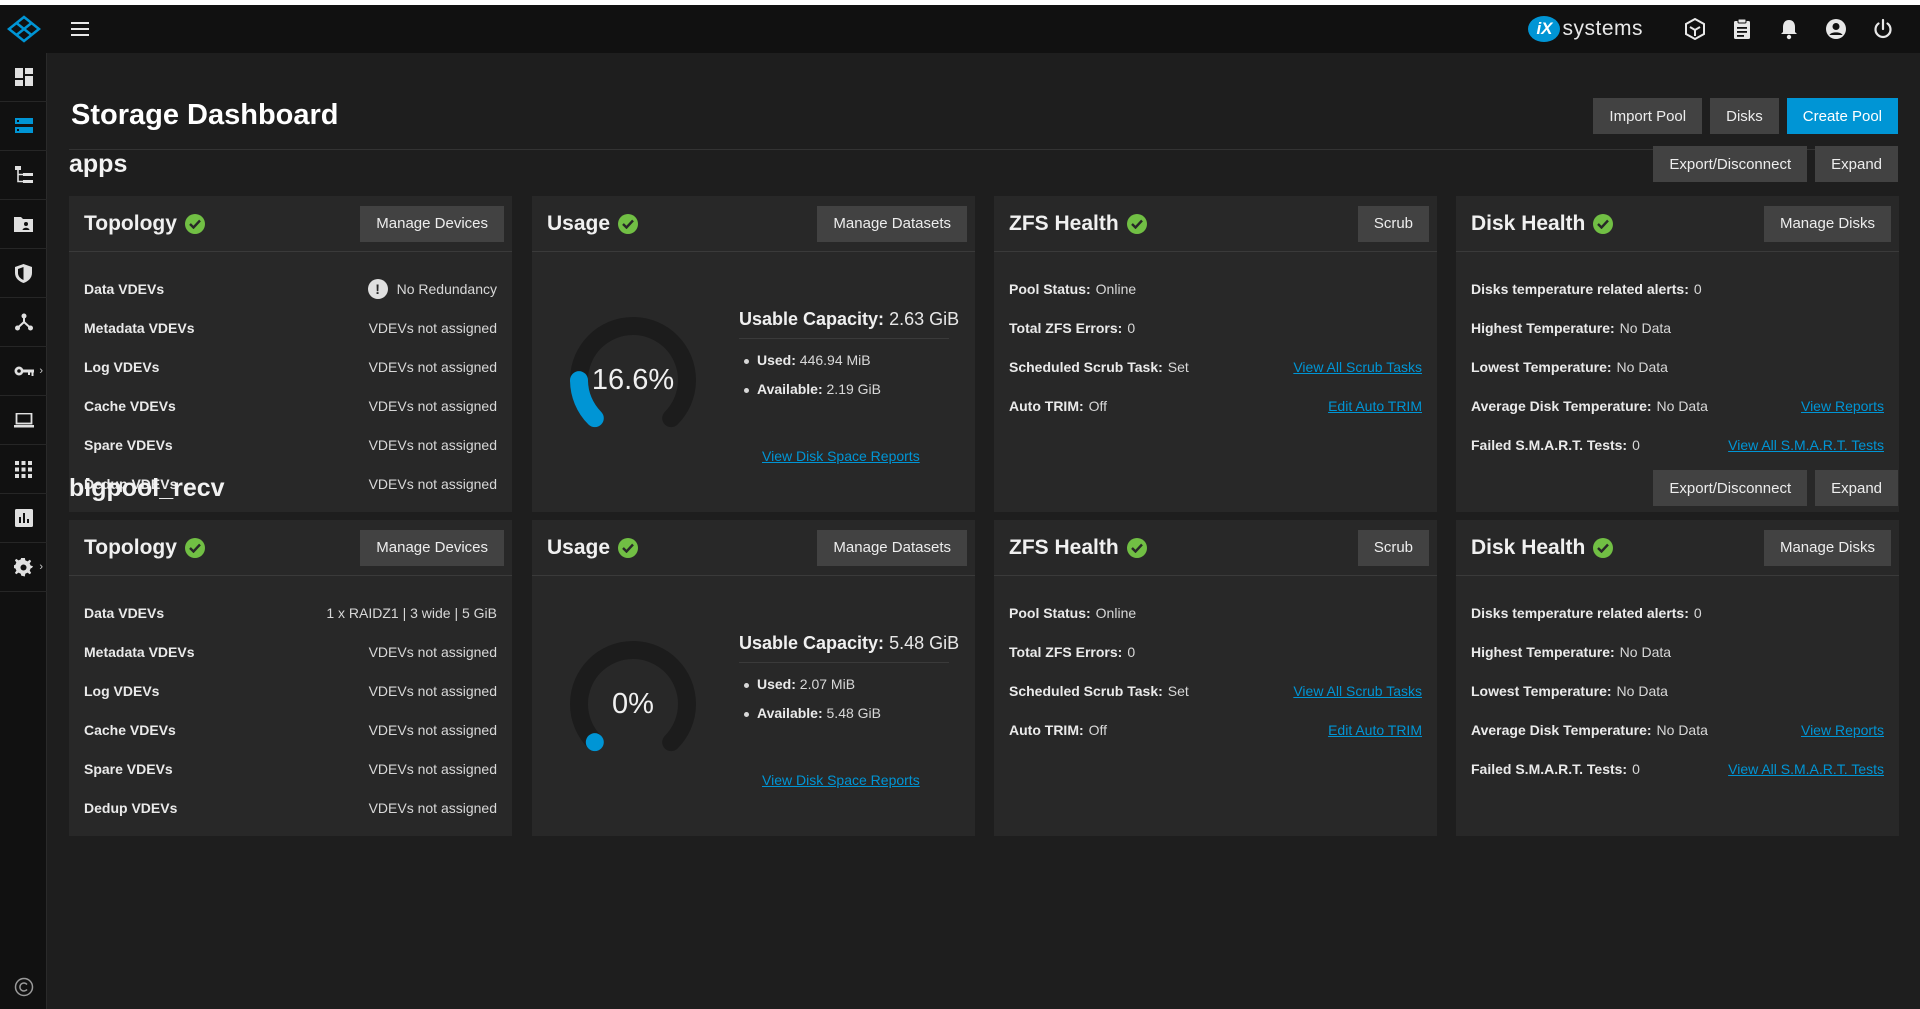 This screenshot has height=1009, width=1920. What do you see at coordinates (1586, 612) in the screenshot?
I see `temperature-alerts-row: Disks temperature related alerts: 0` at bounding box center [1586, 612].